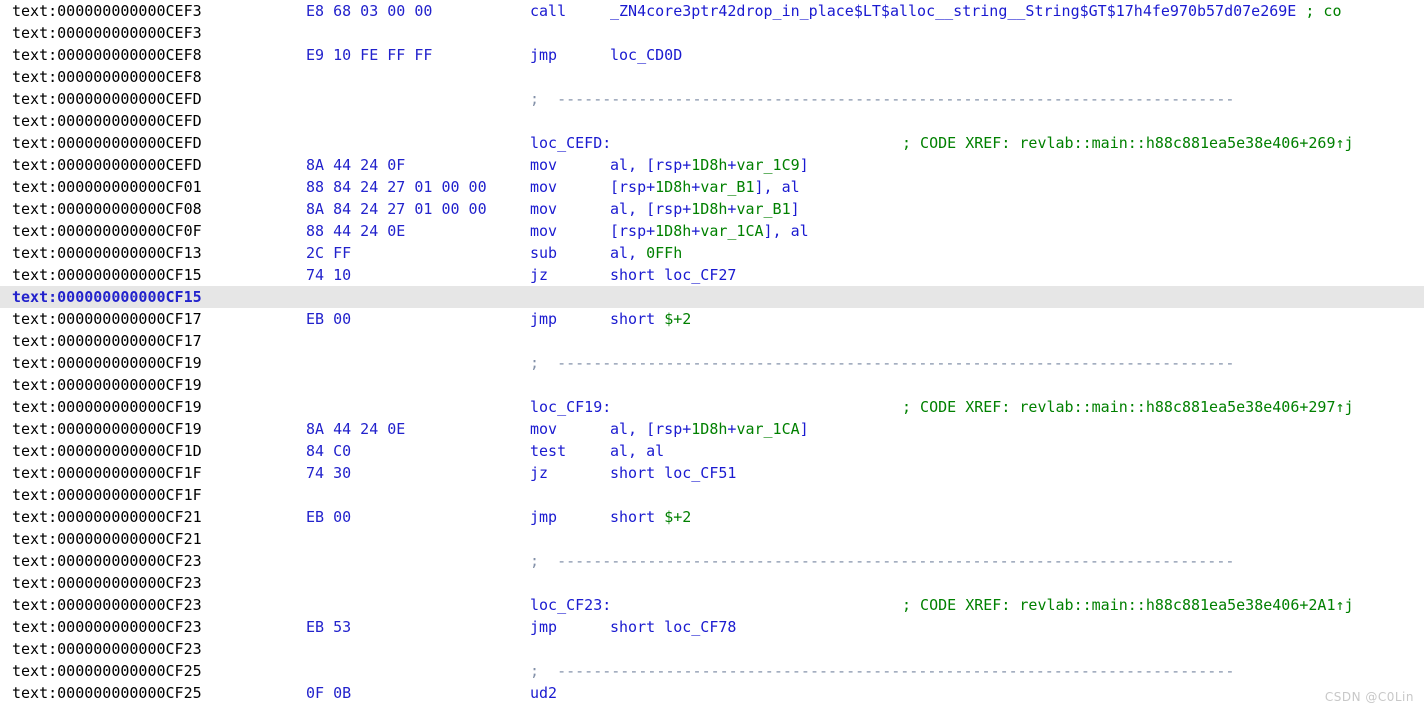  Describe the element at coordinates (705, 209) in the screenshot. I see `operands-cell: al, [rsp+1D8h+var_B1]` at that location.